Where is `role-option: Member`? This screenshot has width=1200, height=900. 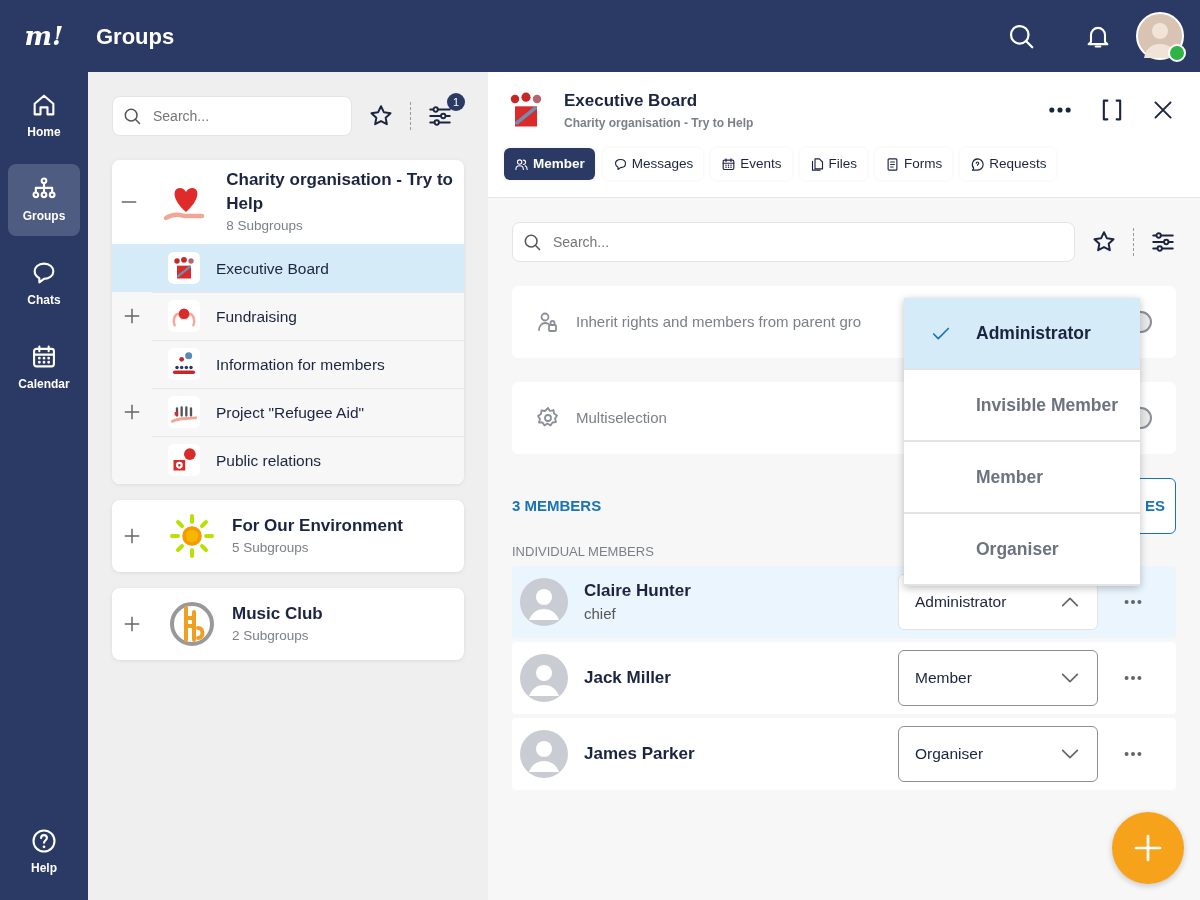 role-option: Member is located at coordinates (1022, 478).